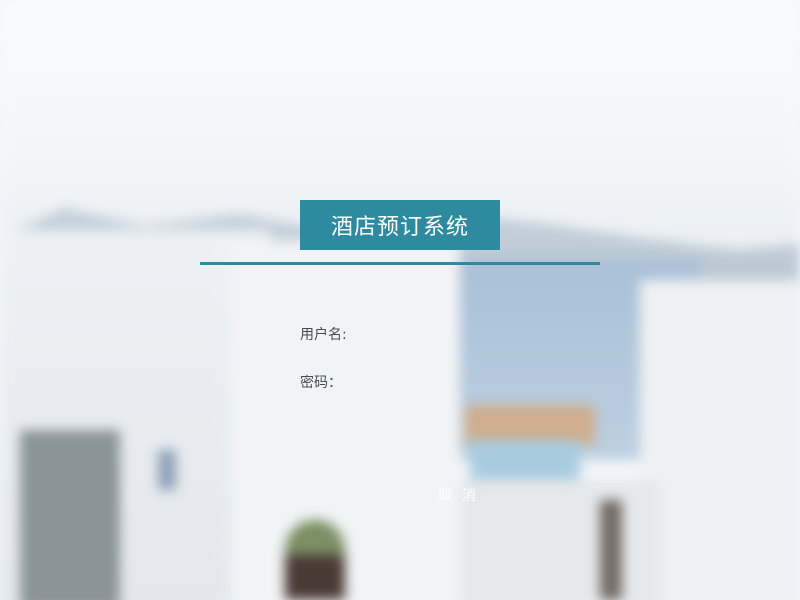 This screenshot has height=600, width=800. Describe the element at coordinates (464, 380) in the screenshot. I see `password-input` at that location.